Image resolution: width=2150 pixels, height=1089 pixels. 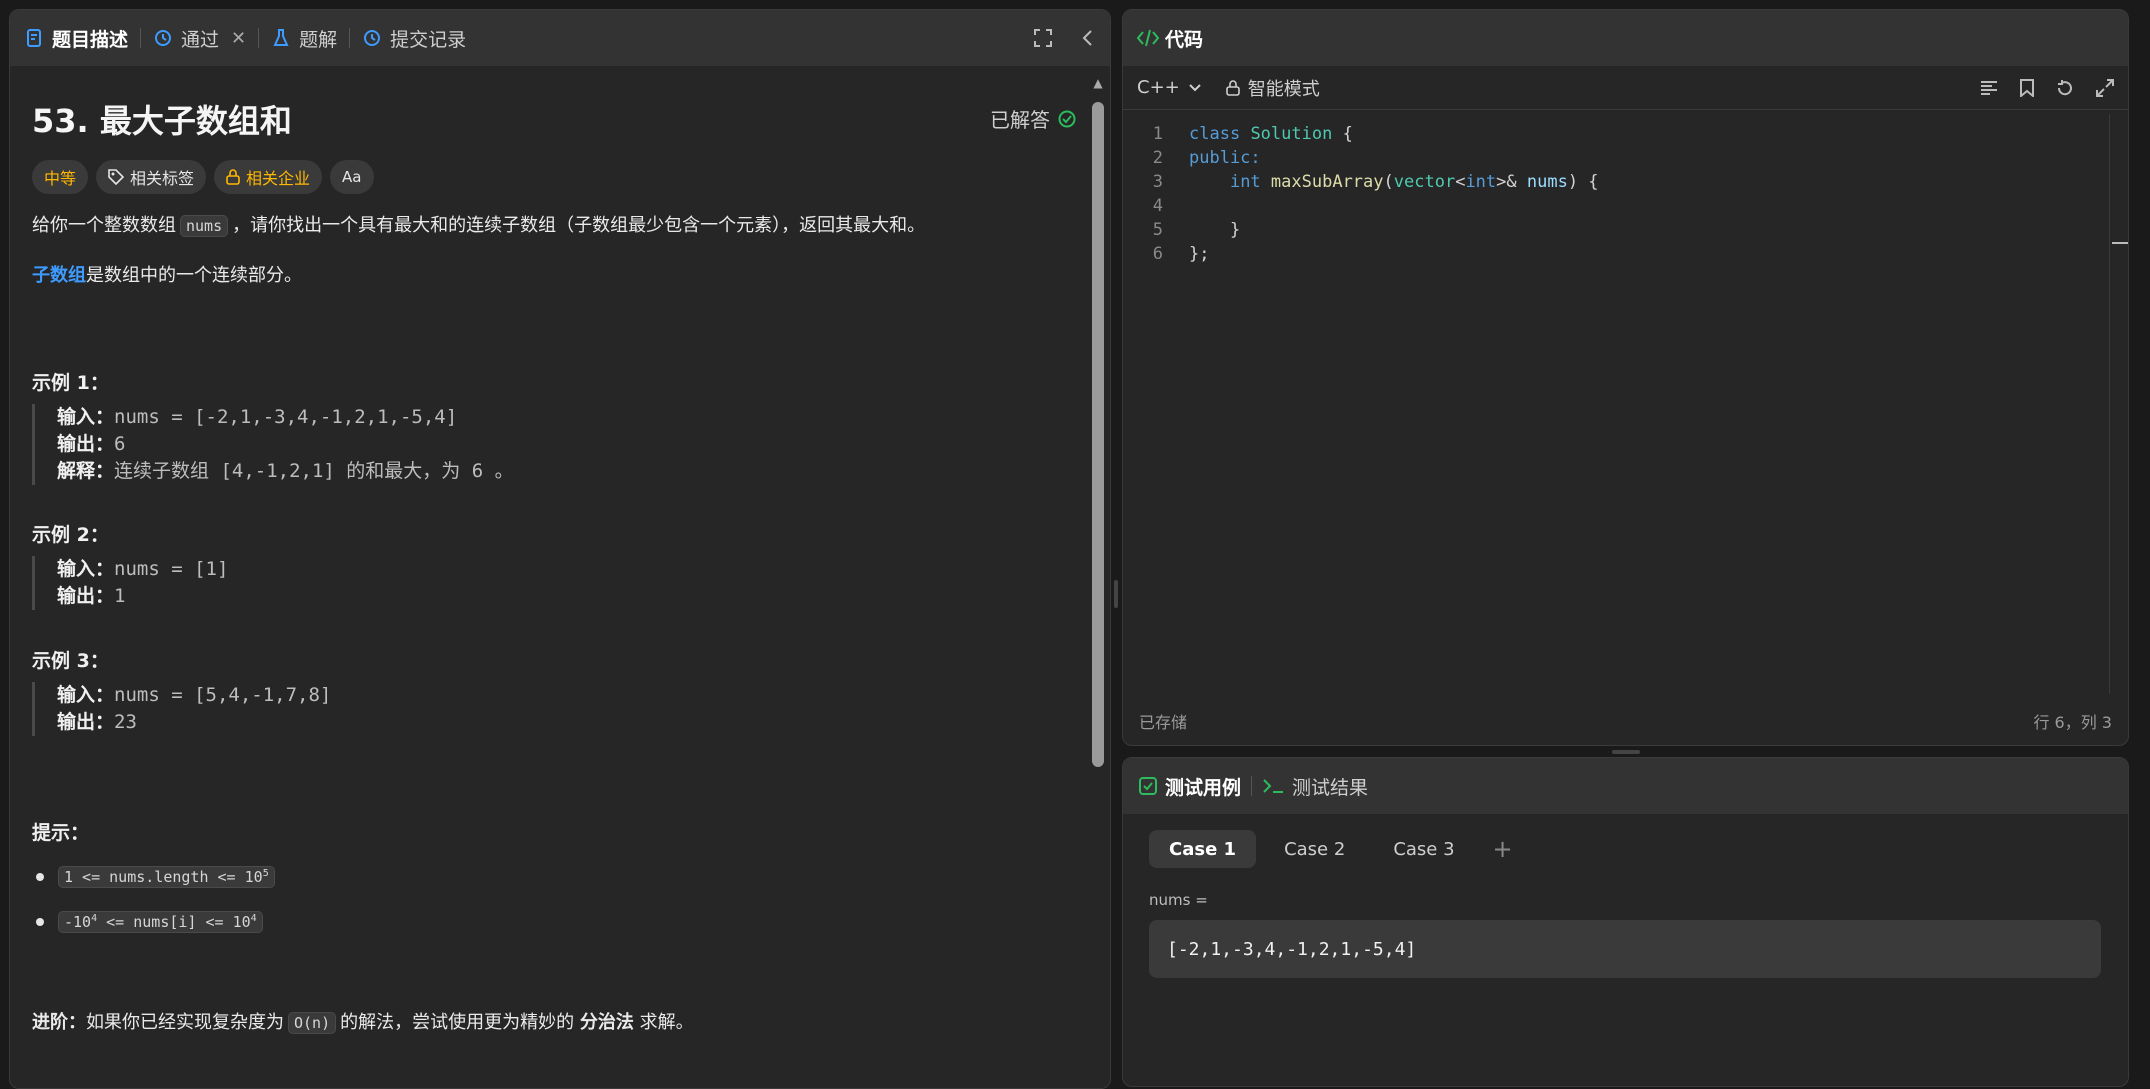 I want to click on tag-icon, so click(x=116, y=177).